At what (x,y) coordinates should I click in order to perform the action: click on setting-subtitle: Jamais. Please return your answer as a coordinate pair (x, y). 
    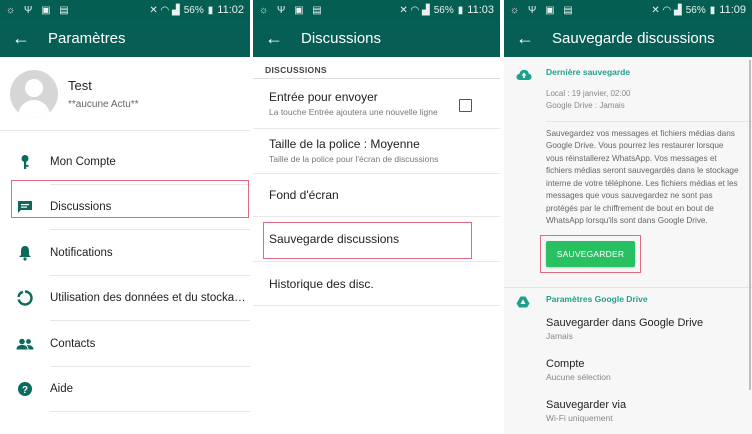
    Looking at the image, I should click on (559, 335).